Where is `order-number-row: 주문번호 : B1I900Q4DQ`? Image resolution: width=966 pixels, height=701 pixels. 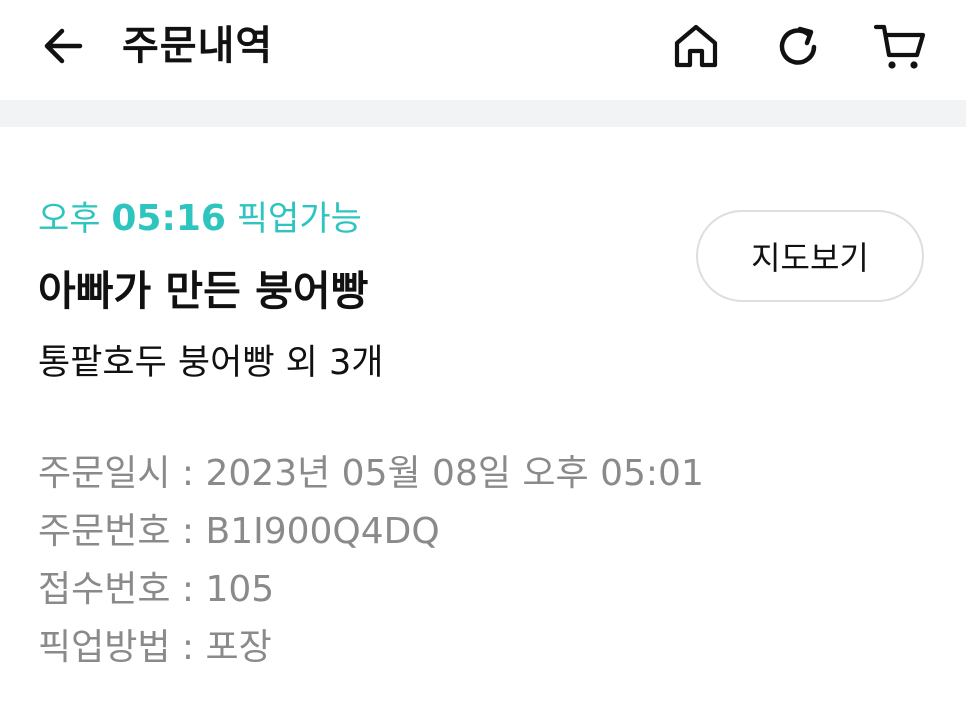
order-number-row: 주문번호 : B1I900Q4DQ is located at coordinates (371, 532).